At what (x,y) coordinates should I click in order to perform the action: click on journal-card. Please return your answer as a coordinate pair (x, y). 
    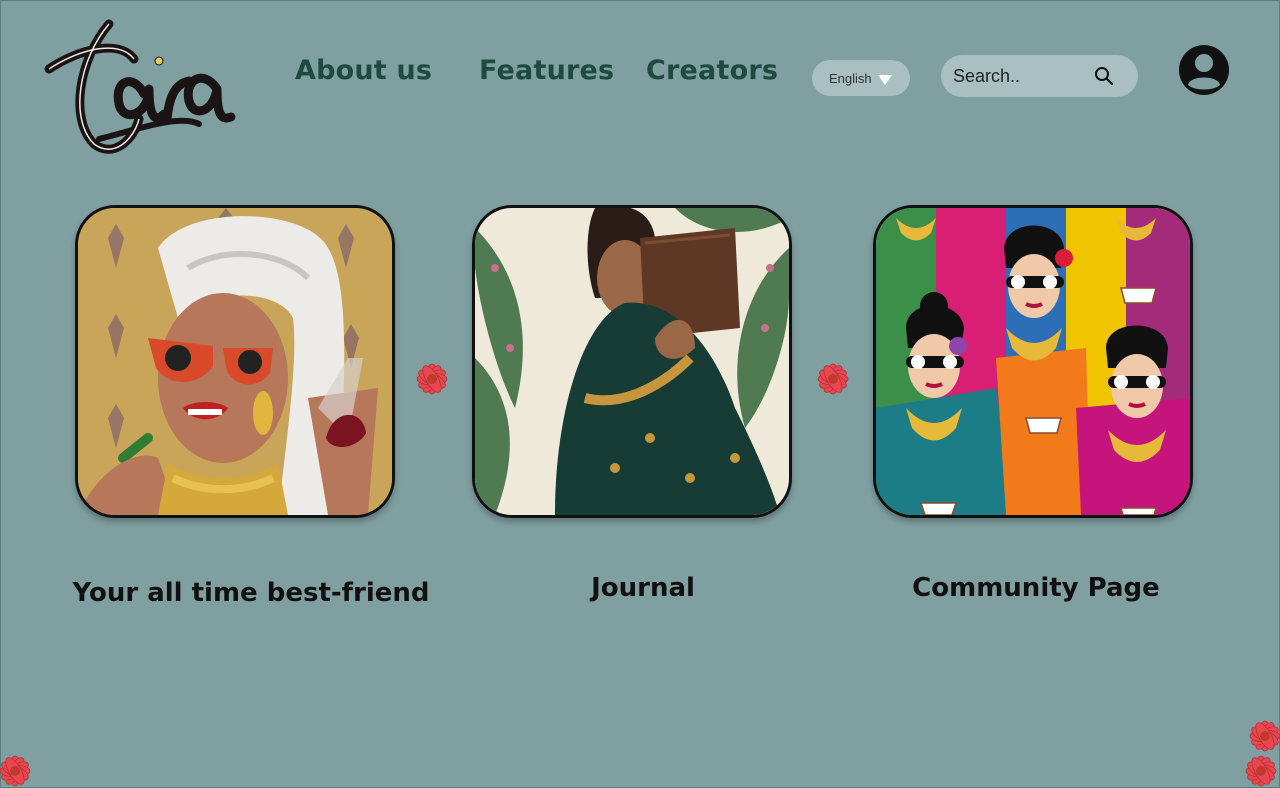
    Looking at the image, I should click on (632, 361).